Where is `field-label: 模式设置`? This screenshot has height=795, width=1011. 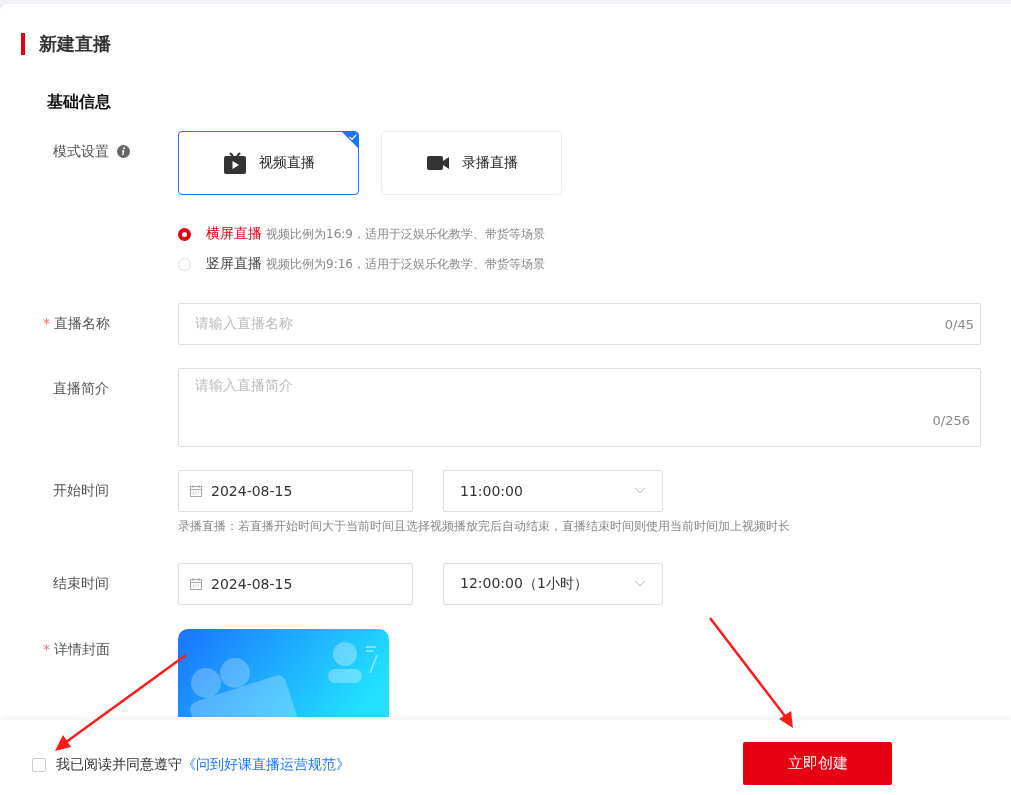
field-label: 模式设置 is located at coordinates (81, 152).